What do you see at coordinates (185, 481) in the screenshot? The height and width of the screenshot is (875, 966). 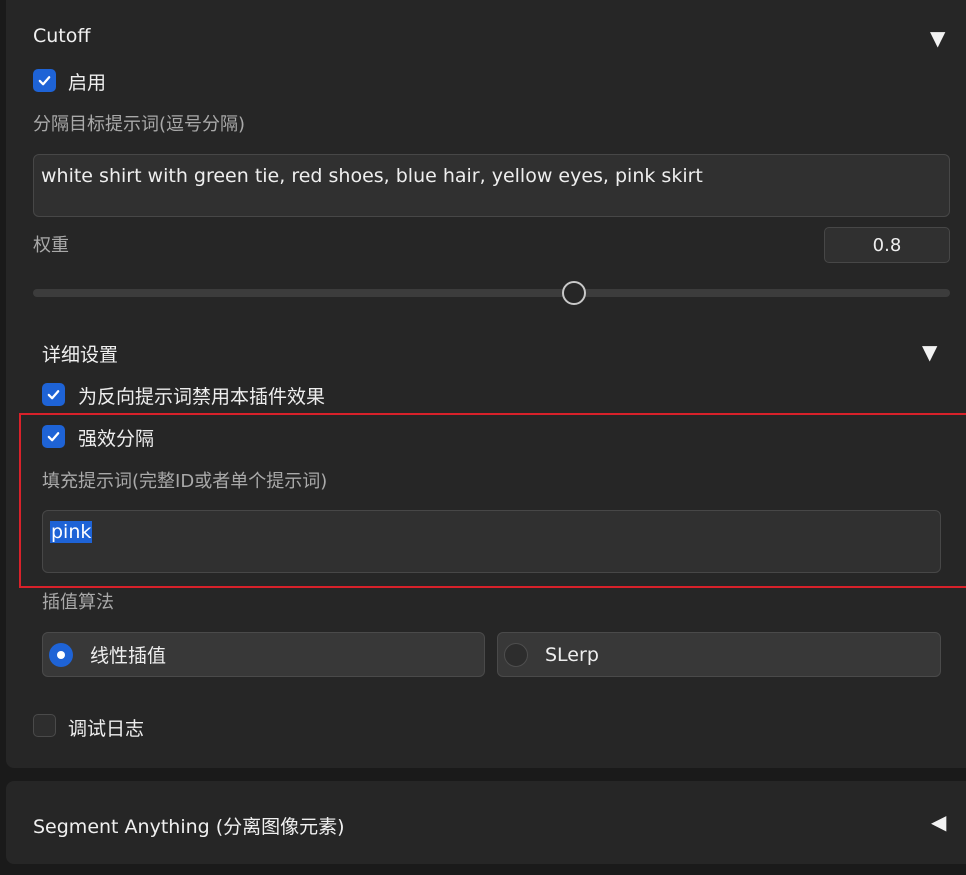 I see `padding-label: 填充提示词(完整ID或者单个提示词)` at bounding box center [185, 481].